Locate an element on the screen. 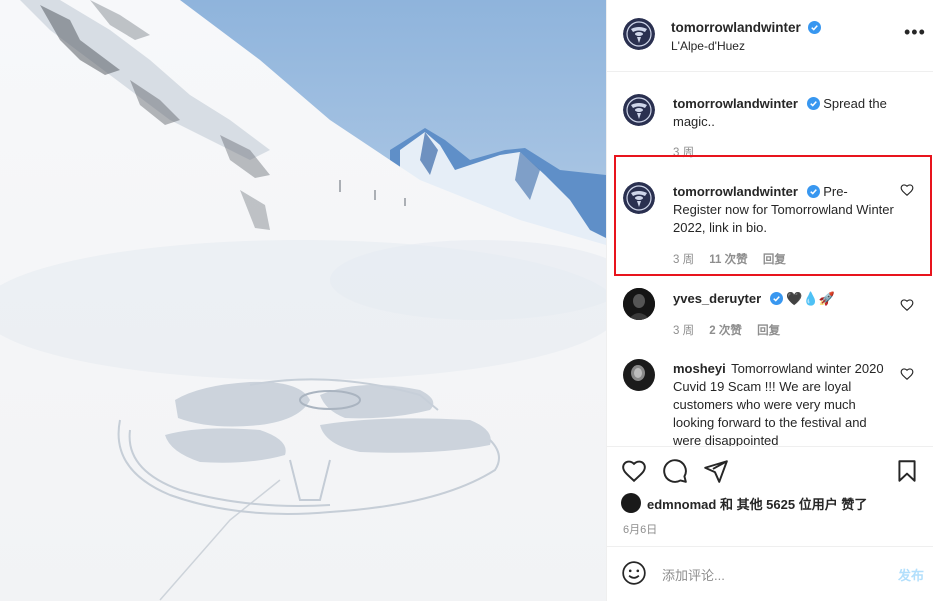 Image resolution: width=933 pixels, height=601 pixels. comment-text: tomorrowlandwinter Spread the magic.. is located at coordinates (784, 113).